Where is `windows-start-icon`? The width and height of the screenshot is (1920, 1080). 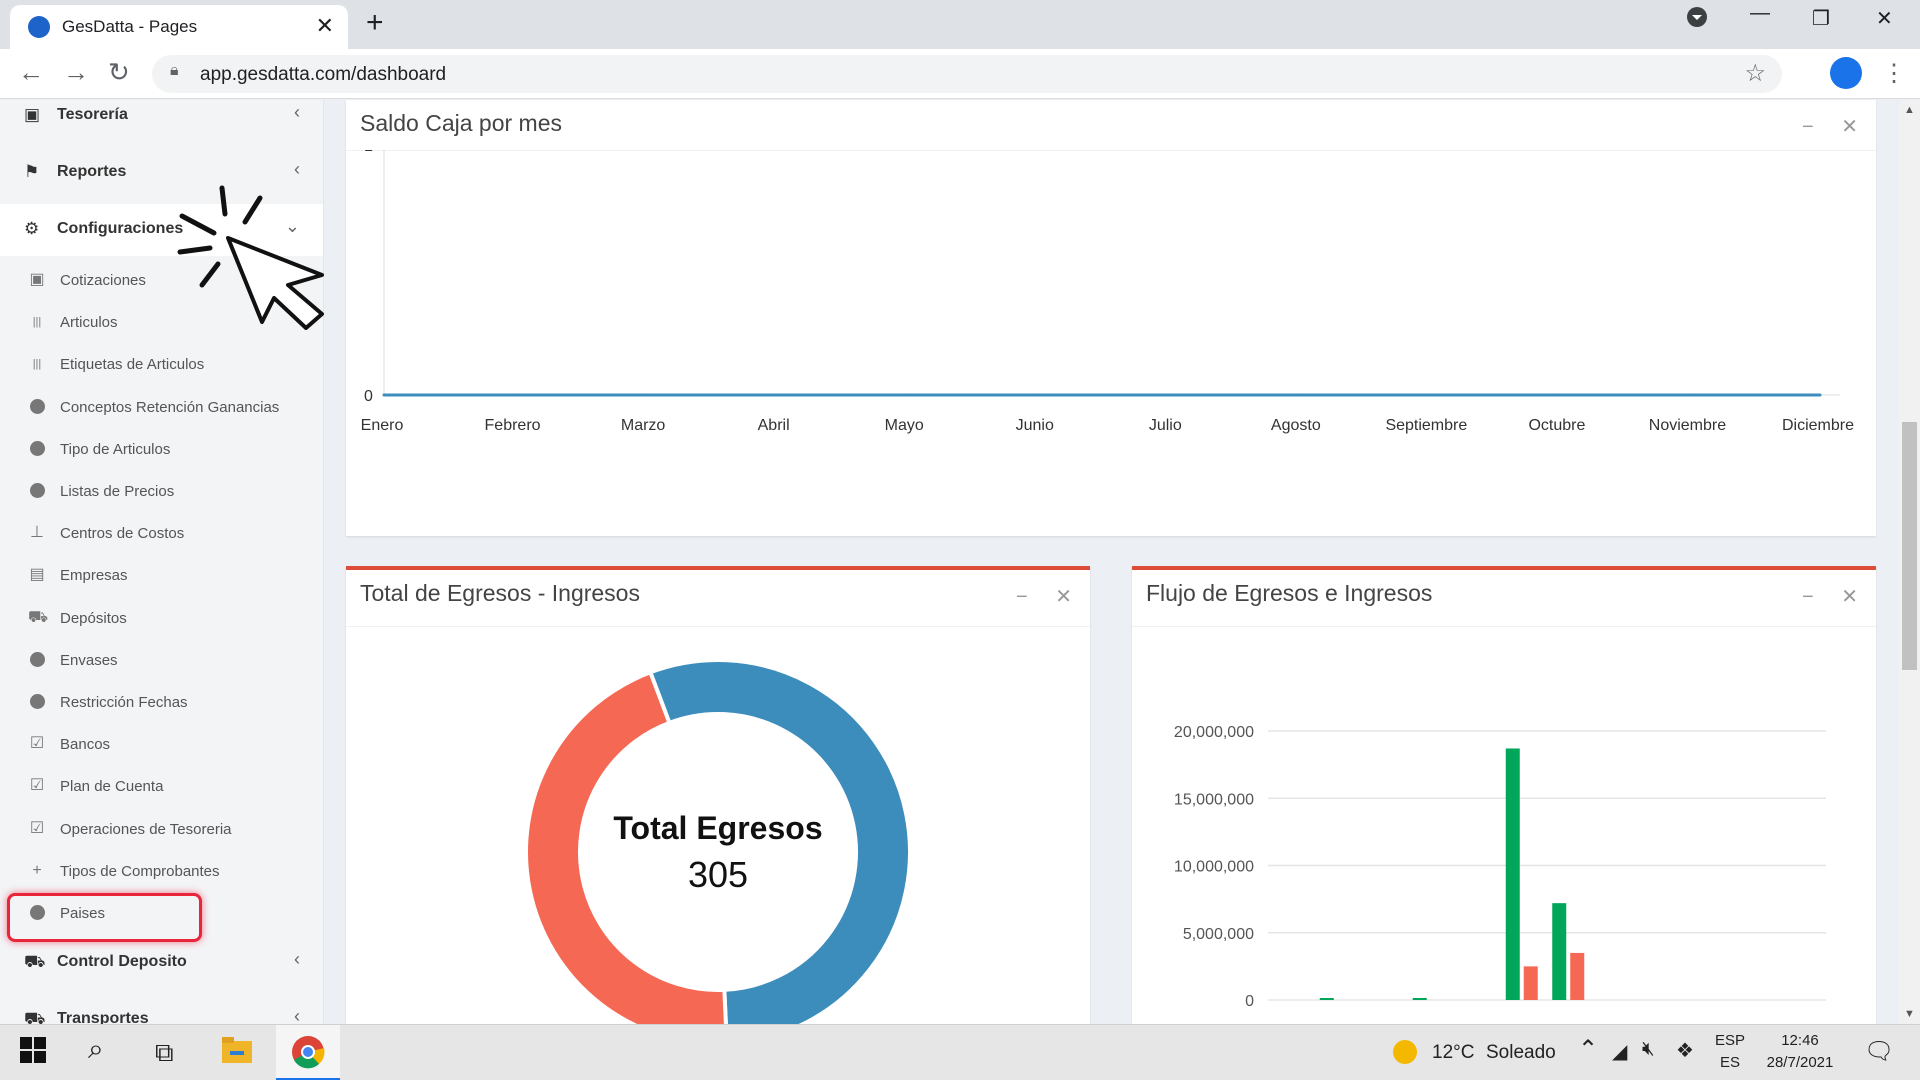 windows-start-icon is located at coordinates (33, 1053).